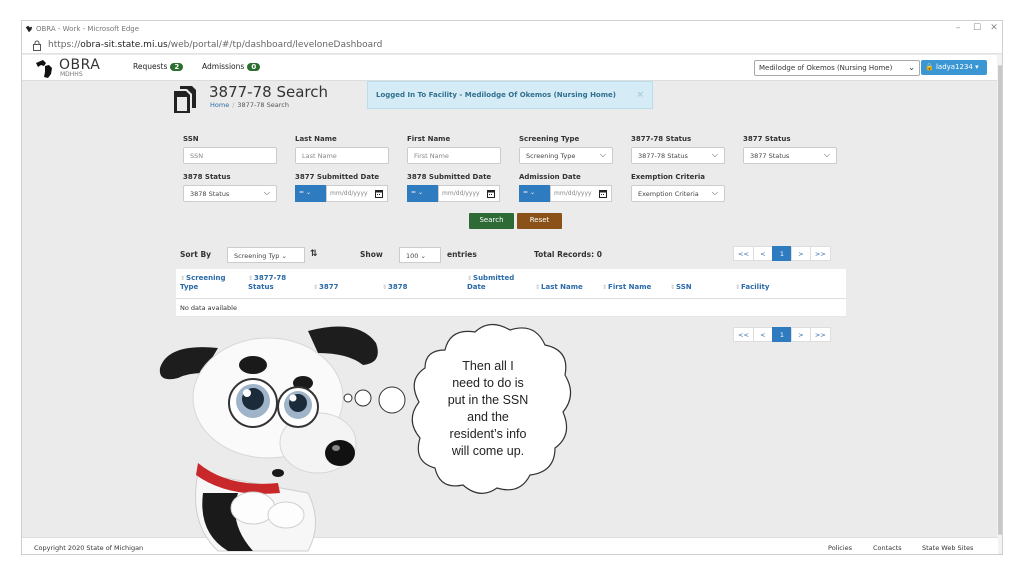 The image size is (1024, 576). Describe the element at coordinates (626, 287) in the screenshot. I see `col-first-name: ⇕First Name` at that location.